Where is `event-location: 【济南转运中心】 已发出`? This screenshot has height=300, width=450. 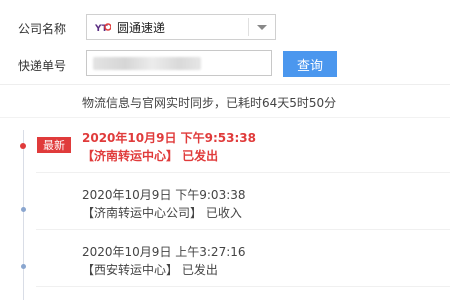 event-location: 【济南转运中心】 已发出 is located at coordinates (150, 156).